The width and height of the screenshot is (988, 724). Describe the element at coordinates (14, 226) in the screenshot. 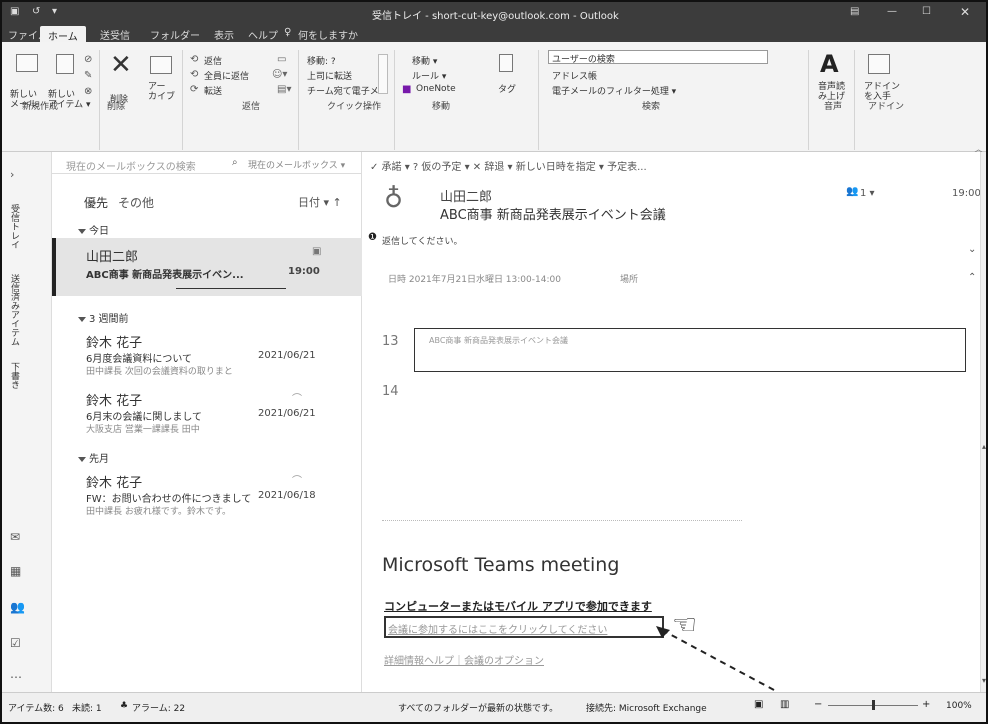

I see `nav-inbox: 受信トレイ` at that location.